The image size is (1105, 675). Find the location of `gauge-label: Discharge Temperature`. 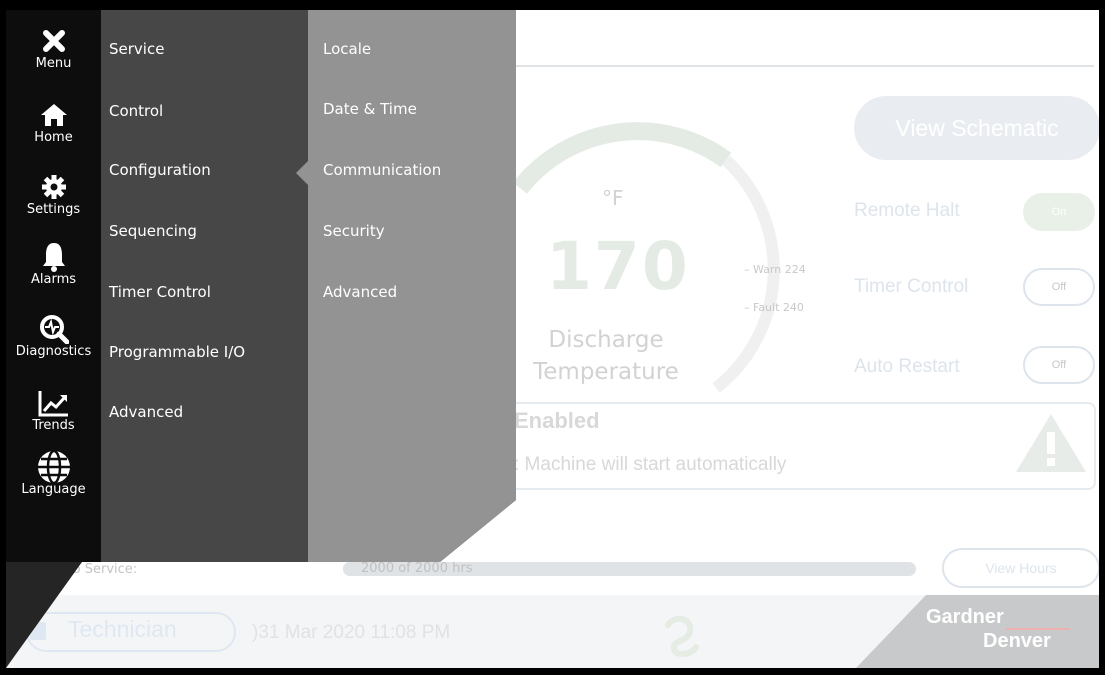

gauge-label: Discharge Temperature is located at coordinates (606, 356).